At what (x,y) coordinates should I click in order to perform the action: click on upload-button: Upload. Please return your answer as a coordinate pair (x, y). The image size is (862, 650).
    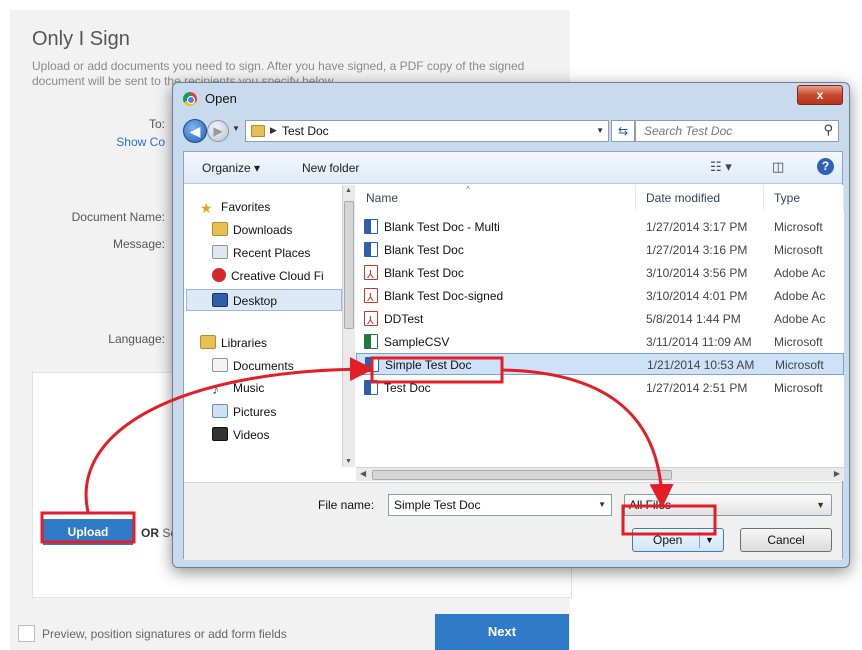
    Looking at the image, I should click on (88, 532).